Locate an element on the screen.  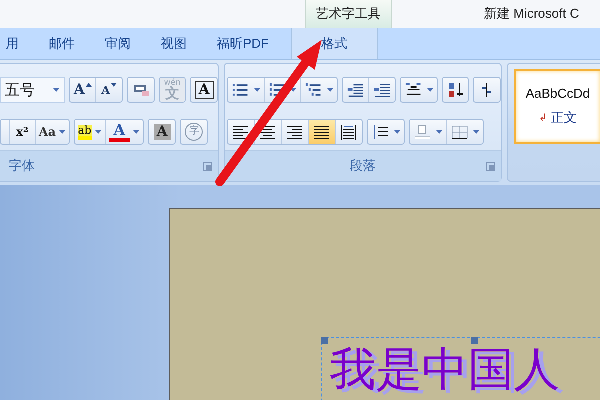
wordart-text: 我是中国人 is located at coordinates (445, 369).